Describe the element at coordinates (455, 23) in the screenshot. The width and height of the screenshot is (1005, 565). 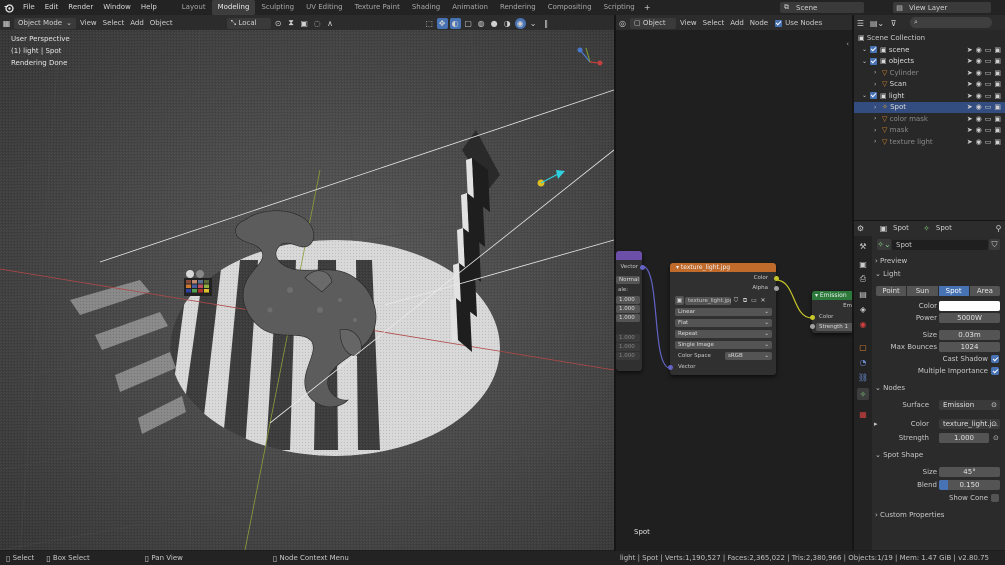
I see `overlay-icon: ◐` at that location.